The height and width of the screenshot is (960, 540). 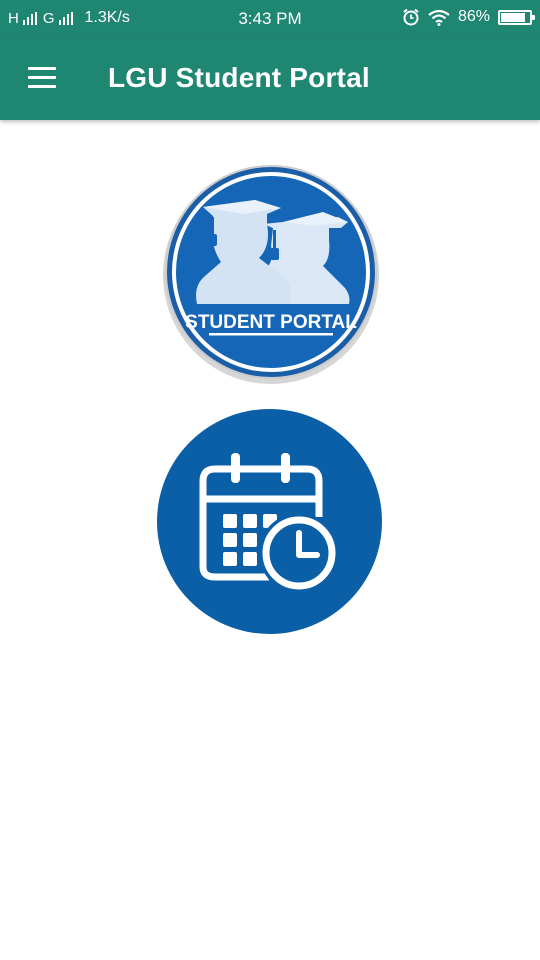 I want to click on app-title: LGU Student Portal, so click(x=239, y=77).